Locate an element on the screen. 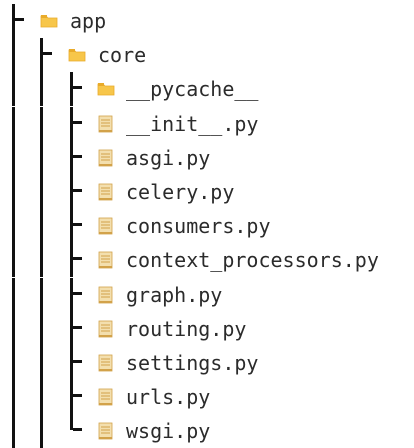 The width and height of the screenshot is (414, 448). tree-item-label: settings.py is located at coordinates (192, 363).